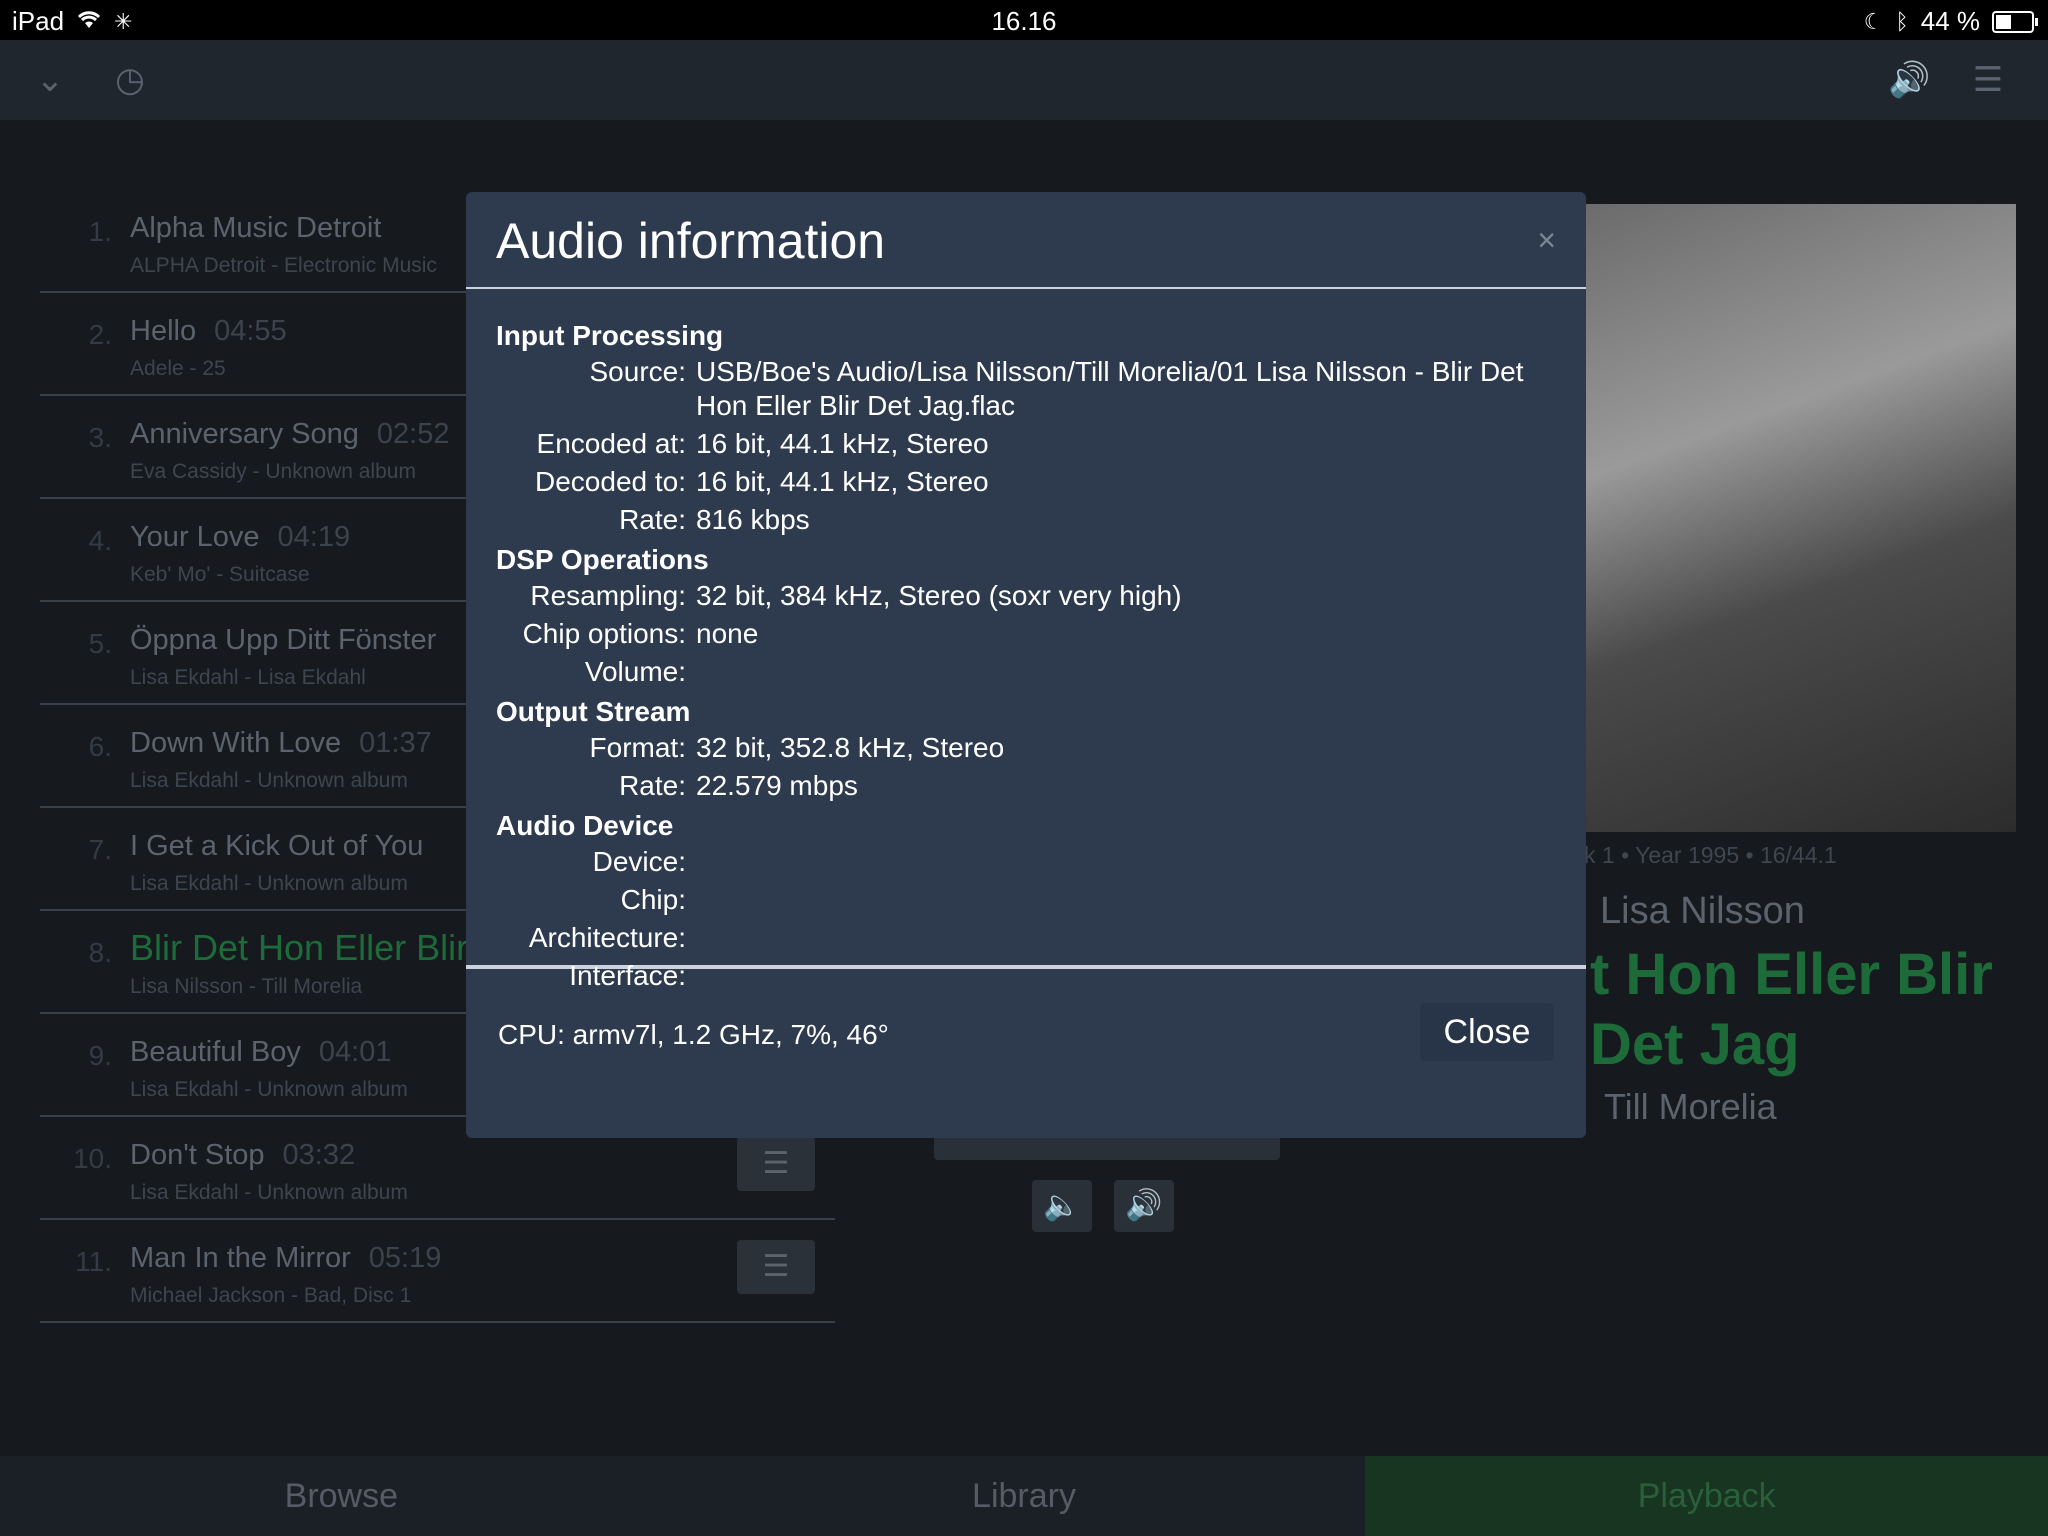 The height and width of the screenshot is (1536, 2048). Describe the element at coordinates (2015, 21) in the screenshot. I see `battery-icon` at that location.